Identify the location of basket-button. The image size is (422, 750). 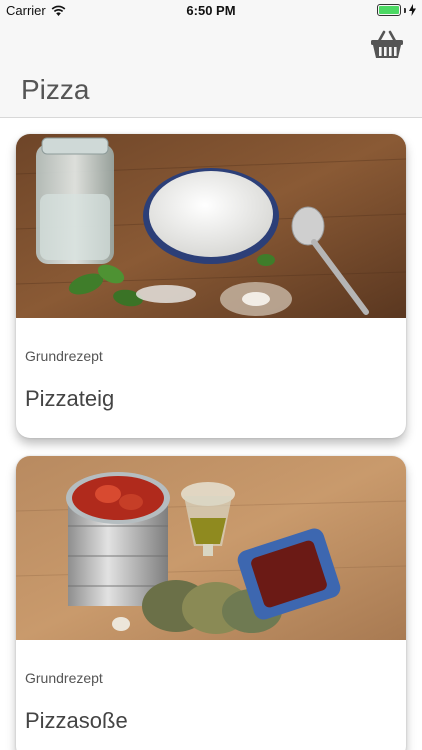
(387, 45).